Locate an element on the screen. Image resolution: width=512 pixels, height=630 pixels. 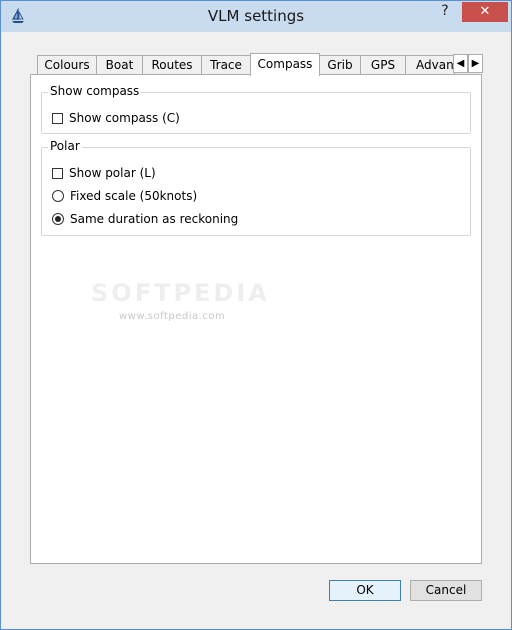
show-compass-checkbox is located at coordinates (57, 118).